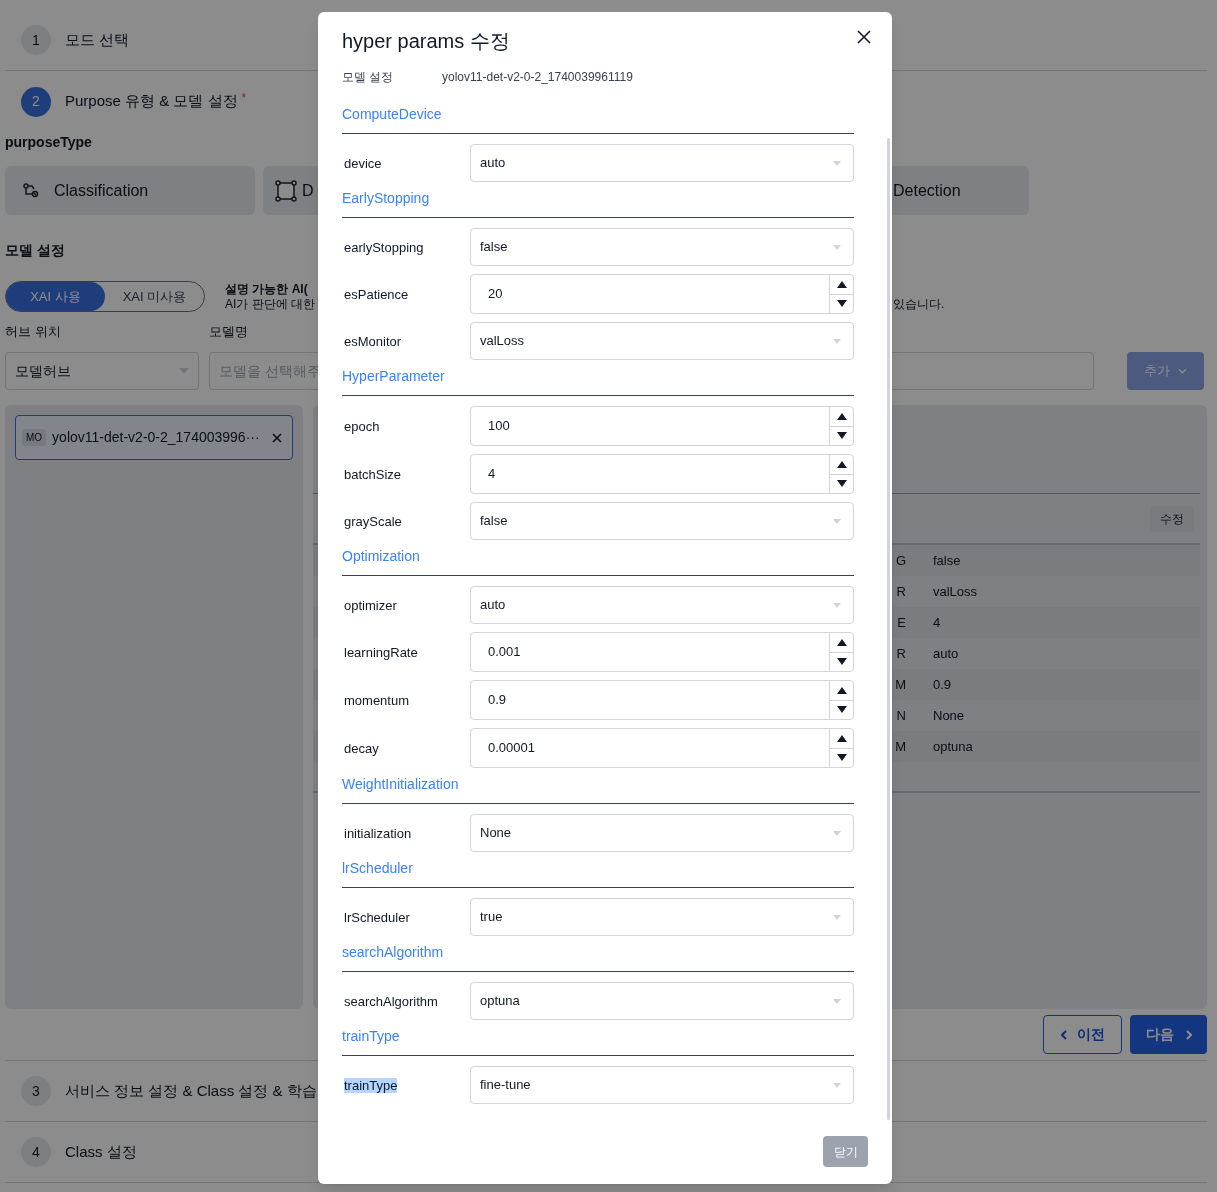 The image size is (1217, 1192). Describe the element at coordinates (381, 556) in the screenshot. I see `section-title: Optimization` at that location.